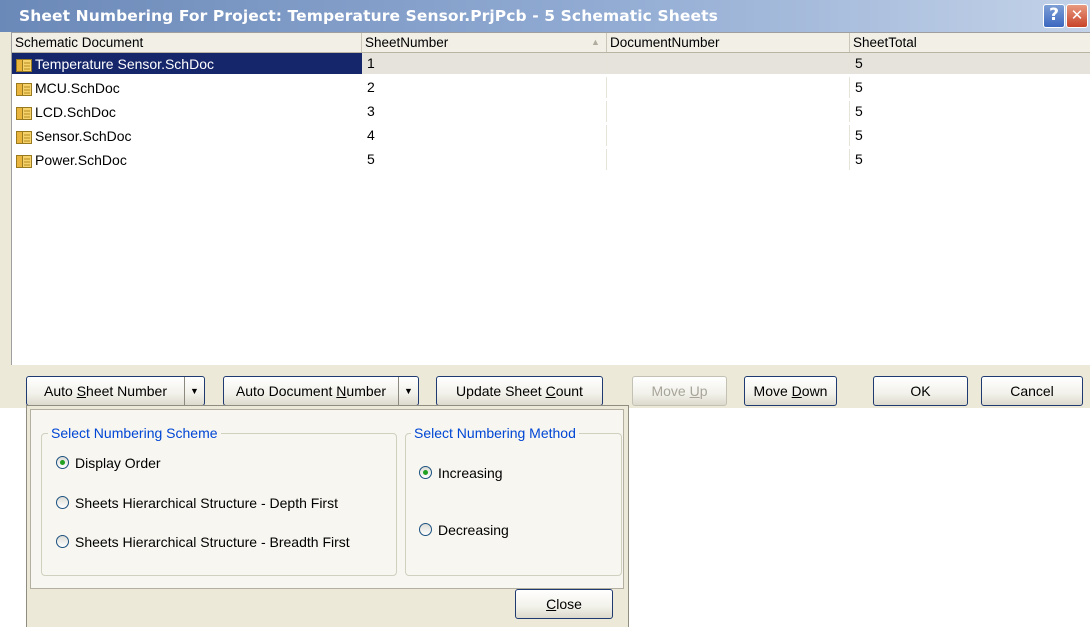 The height and width of the screenshot is (627, 1090). What do you see at coordinates (970, 42) in the screenshot?
I see `column-header-sheet-total: SheetTotal` at bounding box center [970, 42].